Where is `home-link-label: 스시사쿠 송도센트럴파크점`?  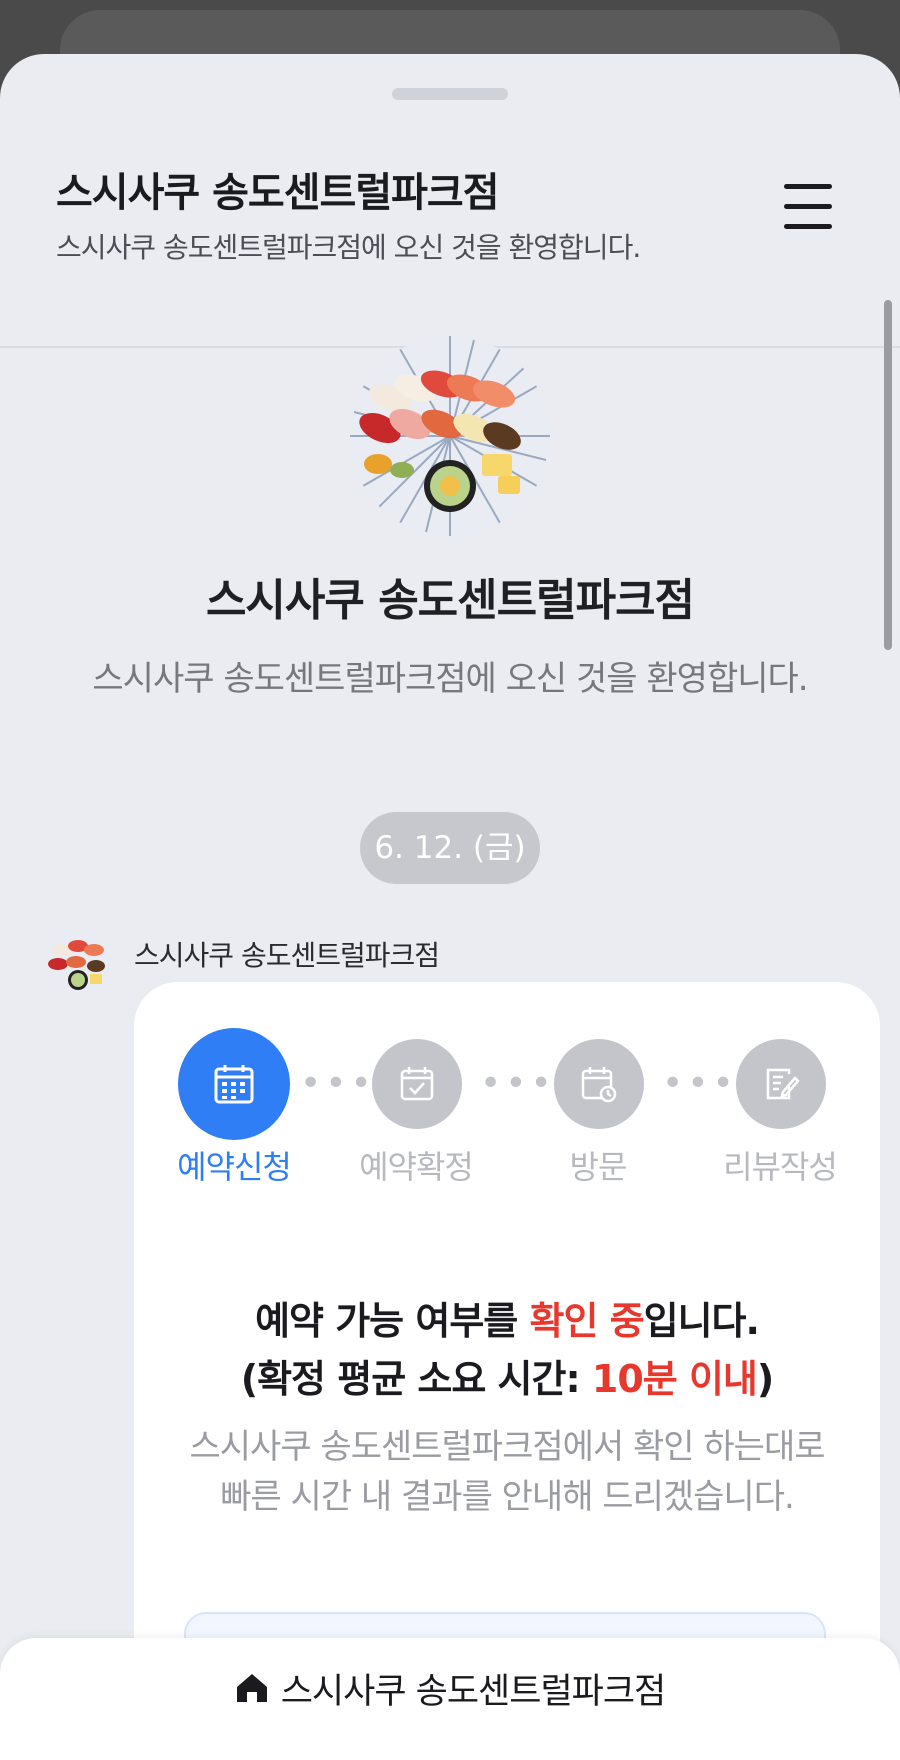 home-link-label: 스시사쿠 송도센트럴파크점 is located at coordinates (473, 1691).